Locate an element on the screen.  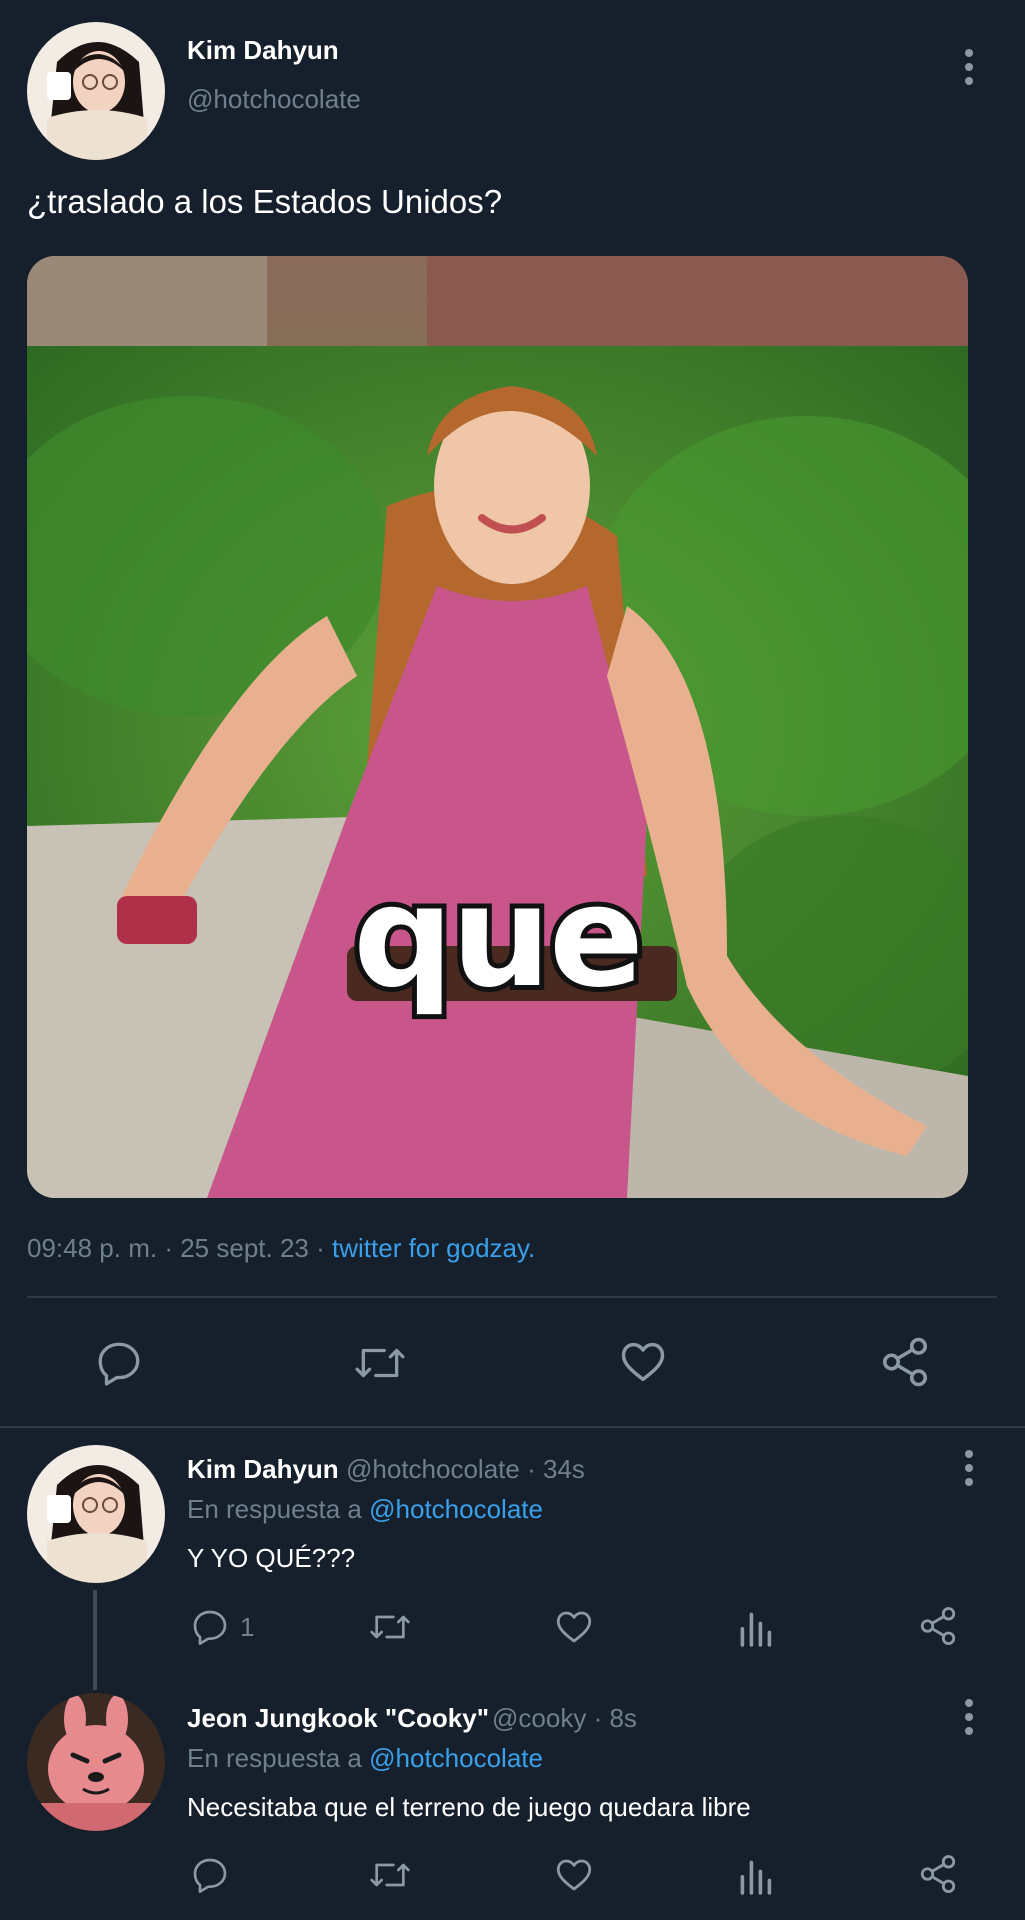
tweet-source-link: twitter for godzay. is located at coordinates (433, 1248).